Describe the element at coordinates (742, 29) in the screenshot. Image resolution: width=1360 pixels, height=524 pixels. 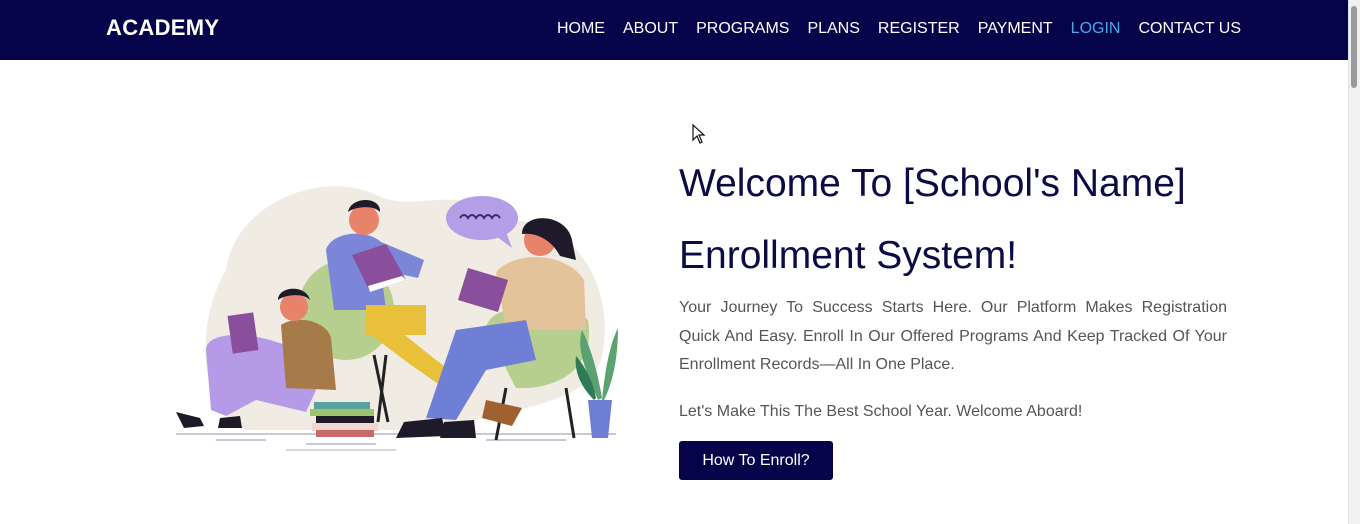
I see `nav-programs: PROGRAMS` at that location.